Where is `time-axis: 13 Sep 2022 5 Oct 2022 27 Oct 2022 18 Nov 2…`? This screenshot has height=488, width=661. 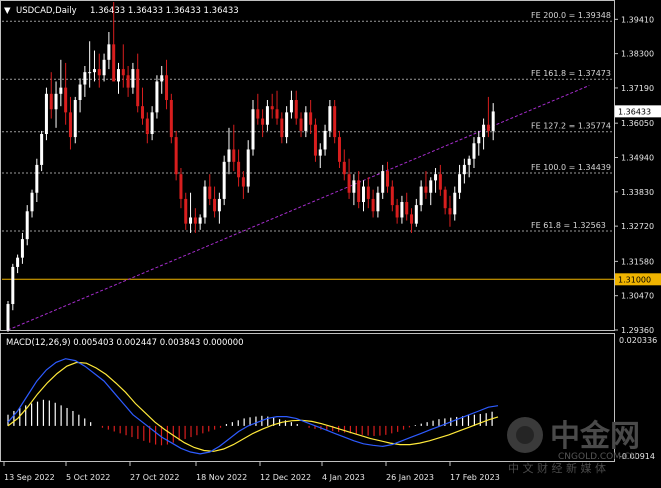
time-axis: 13 Sep 2022 5 Oct 2022 27 Oct 2022 18 Nov 2… is located at coordinates (251, 472).